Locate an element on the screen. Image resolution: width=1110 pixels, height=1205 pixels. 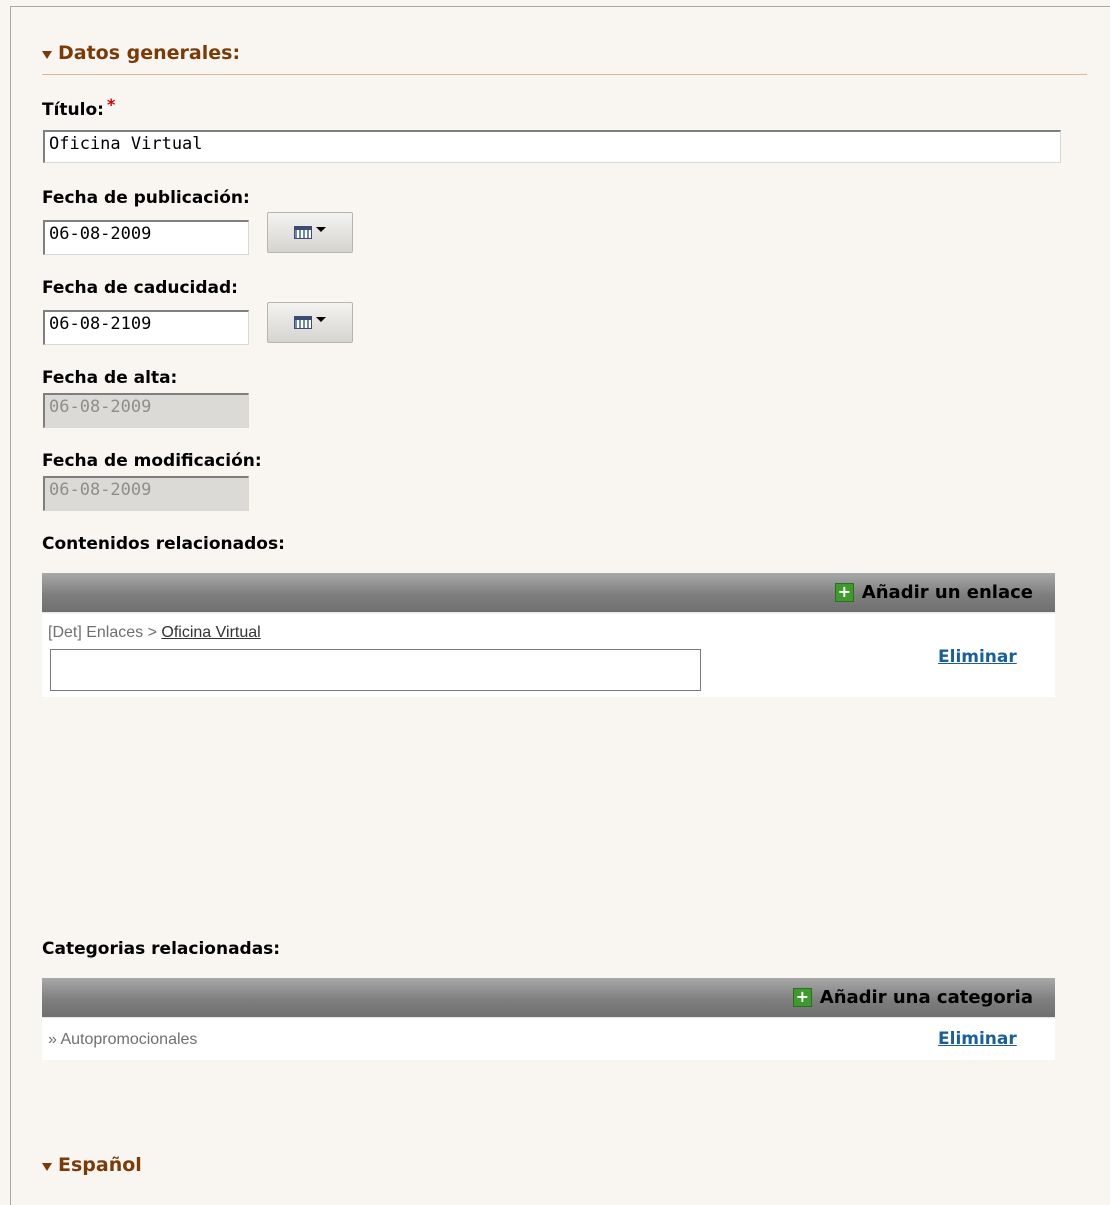
publication-date-label: Fecha de publicación: is located at coordinates (146, 198).